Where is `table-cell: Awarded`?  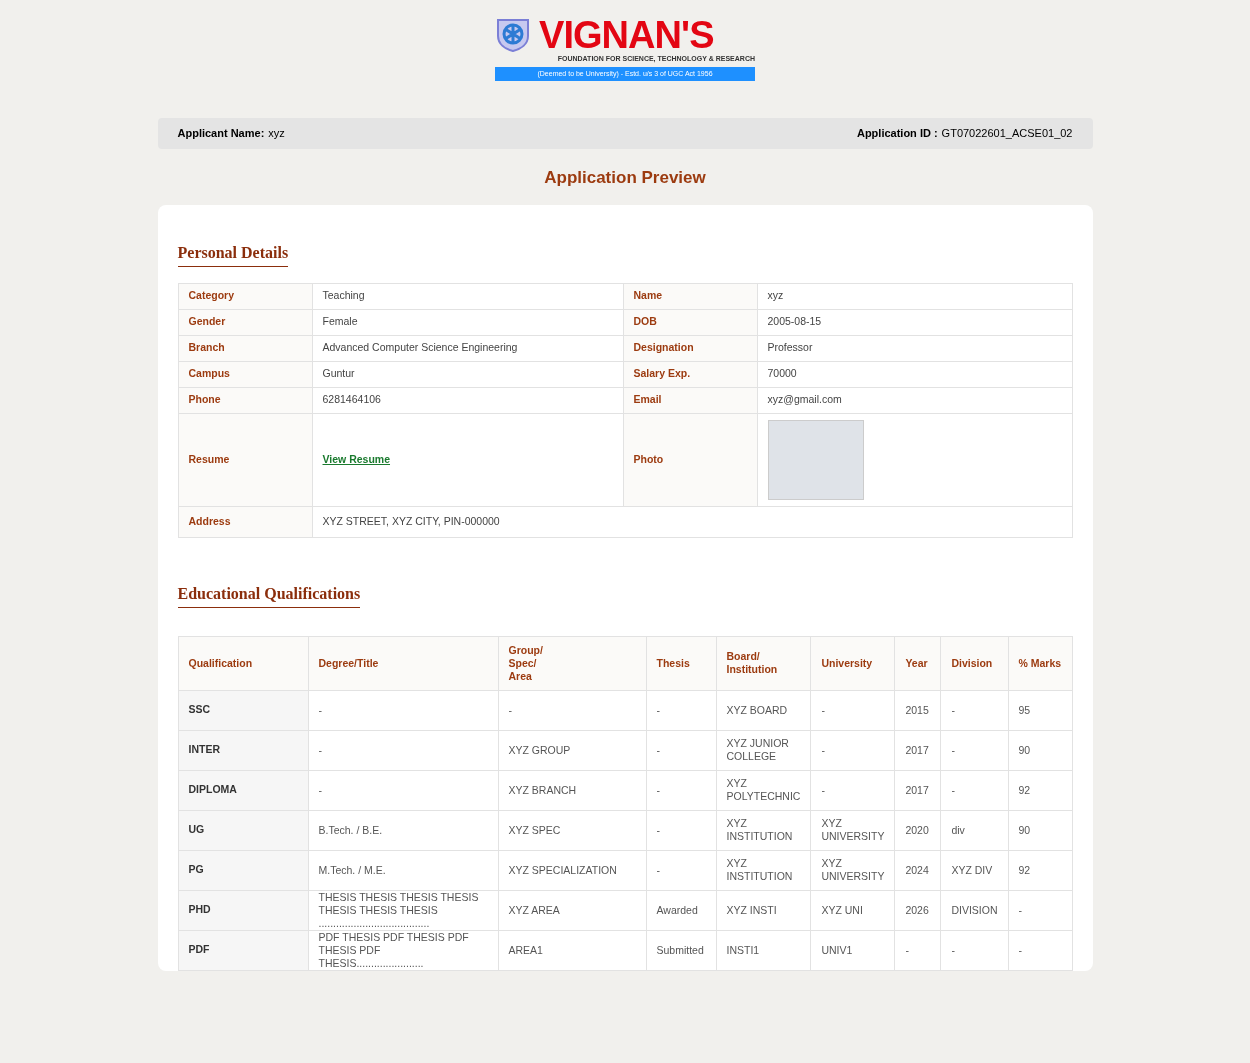
table-cell: Awarded is located at coordinates (681, 910).